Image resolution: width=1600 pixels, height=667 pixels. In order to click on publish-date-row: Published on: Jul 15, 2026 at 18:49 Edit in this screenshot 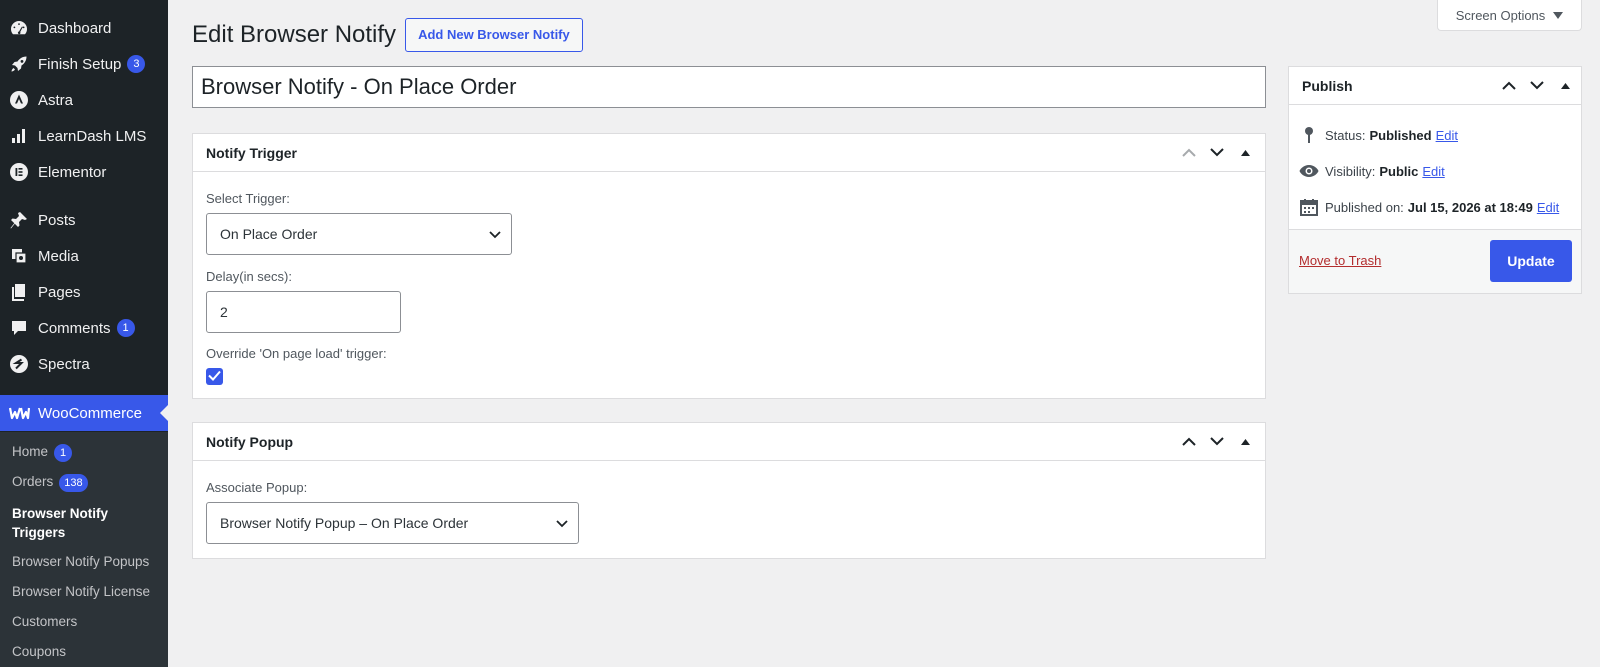, I will do `click(1429, 207)`.